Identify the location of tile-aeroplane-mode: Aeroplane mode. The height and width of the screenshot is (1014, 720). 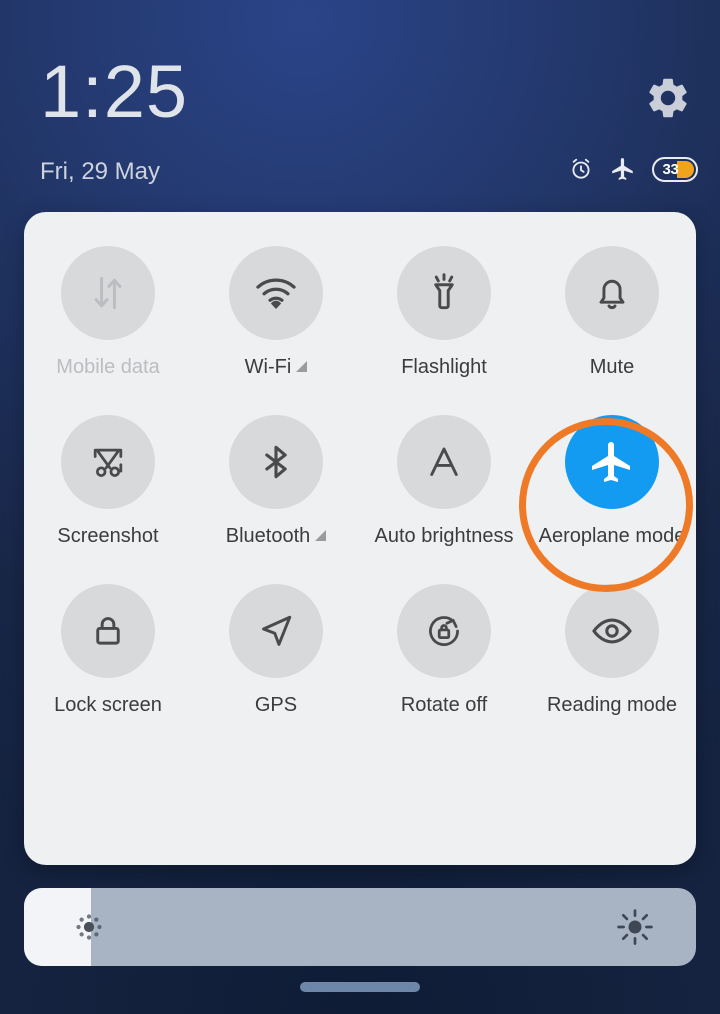
(612, 481).